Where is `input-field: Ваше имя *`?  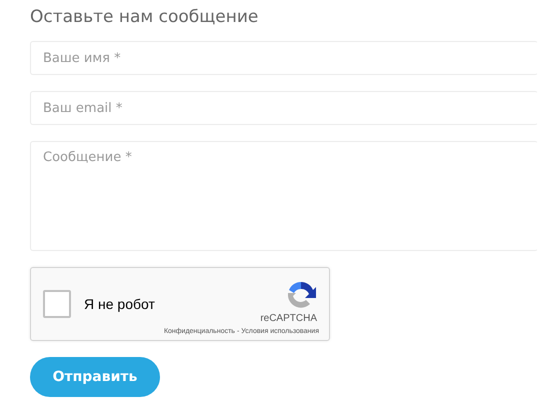
input-field: Ваше имя * is located at coordinates (284, 58).